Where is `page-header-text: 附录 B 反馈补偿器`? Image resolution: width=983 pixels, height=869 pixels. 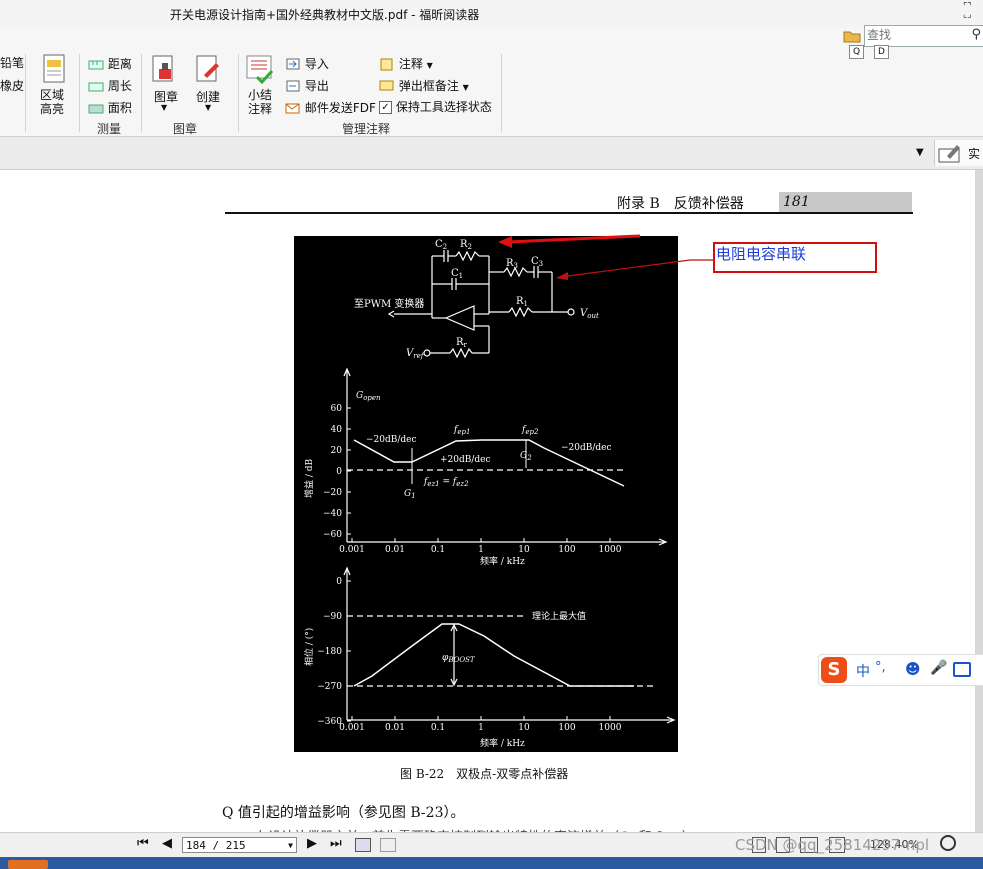
page-header-text: 附录 B 反馈补偿器 is located at coordinates (680, 204).